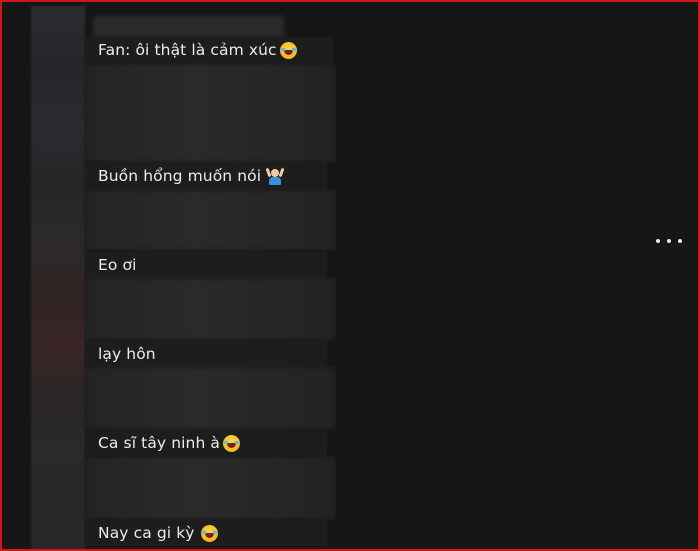 The image size is (700, 551). I want to click on more-horizontal-icon, so click(658, 241).